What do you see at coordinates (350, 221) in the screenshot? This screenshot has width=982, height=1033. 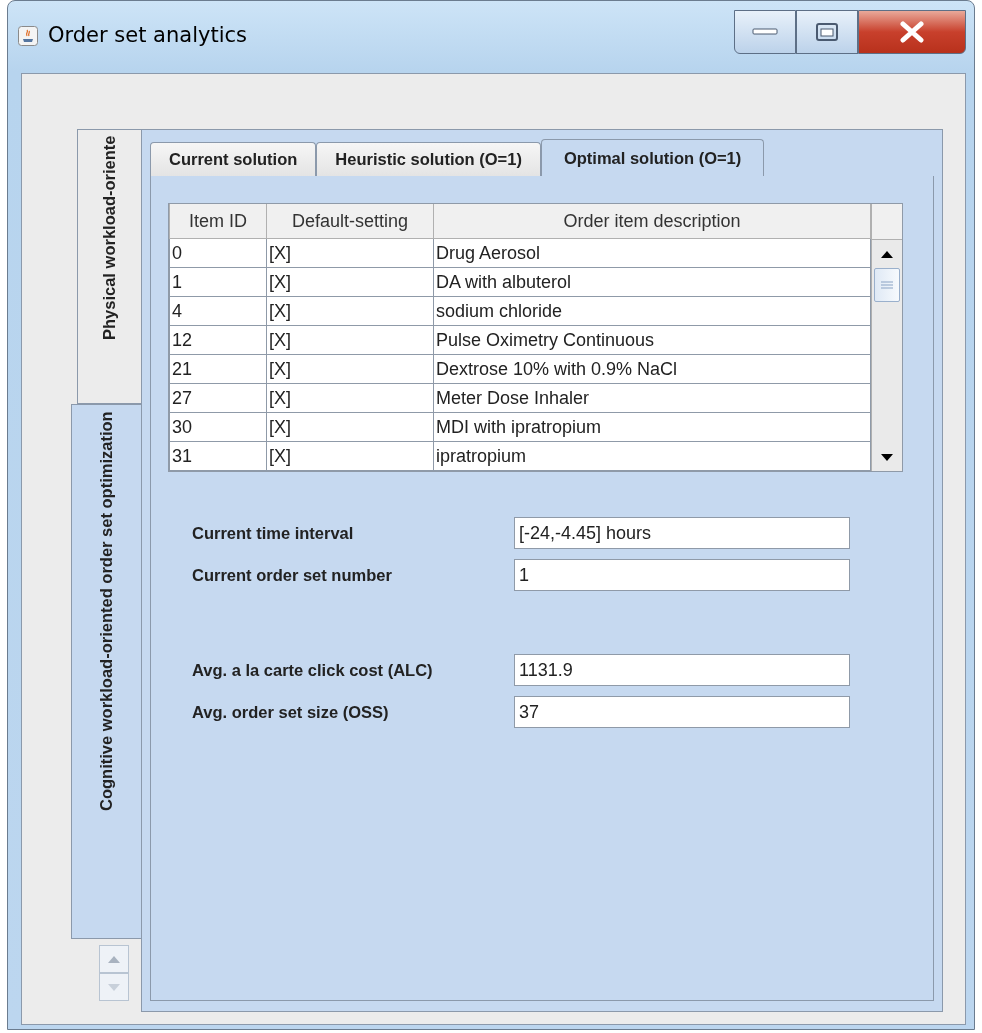 I see `column-header: Default-setting` at bounding box center [350, 221].